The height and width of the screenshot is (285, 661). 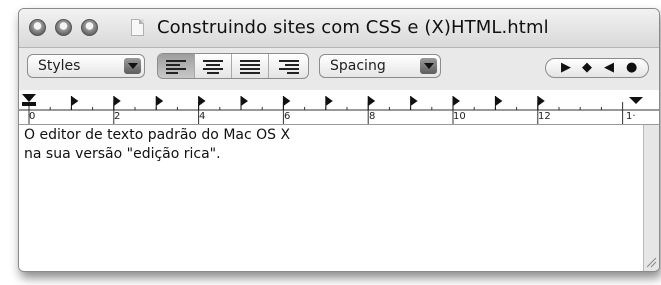 I want to click on left-tab-icon: ◀, so click(x=609, y=68).